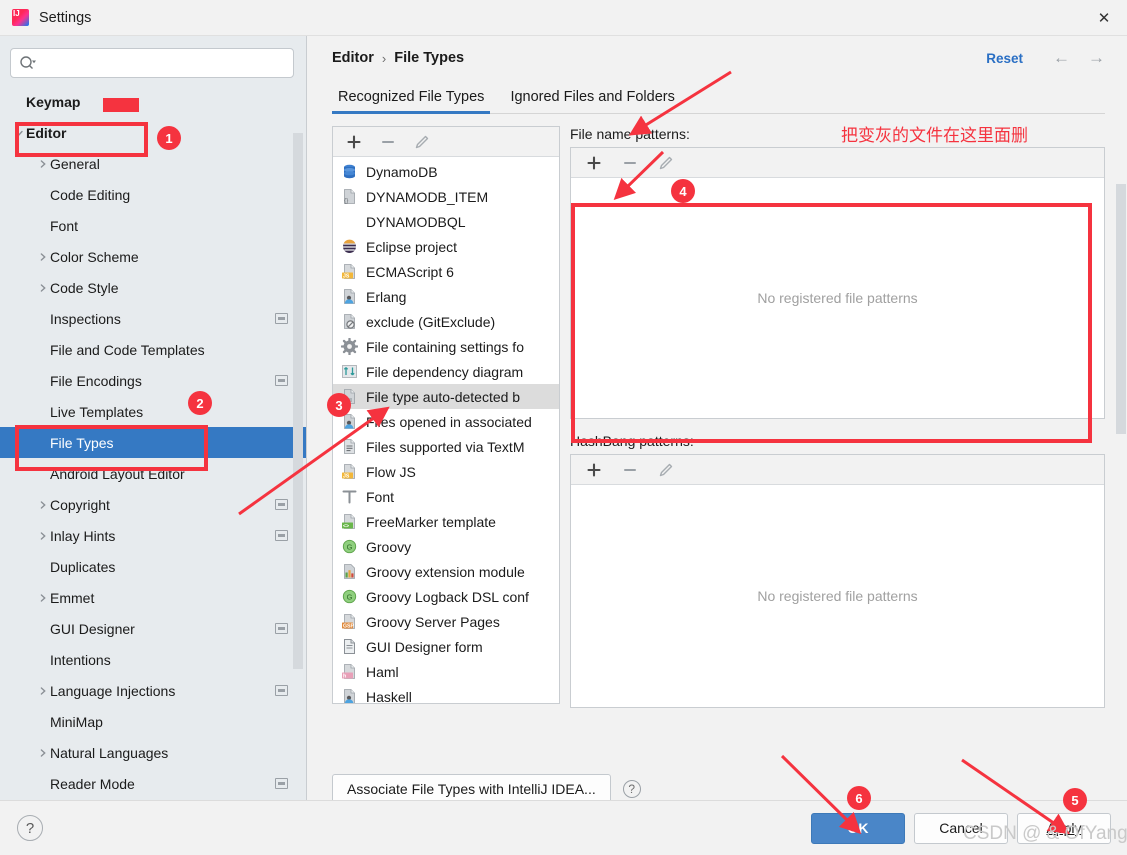 This screenshot has height=855, width=1127. What do you see at coordinates (153, 349) in the screenshot?
I see `sidebar-item-file-and-code-templates: File and Code Templates` at bounding box center [153, 349].